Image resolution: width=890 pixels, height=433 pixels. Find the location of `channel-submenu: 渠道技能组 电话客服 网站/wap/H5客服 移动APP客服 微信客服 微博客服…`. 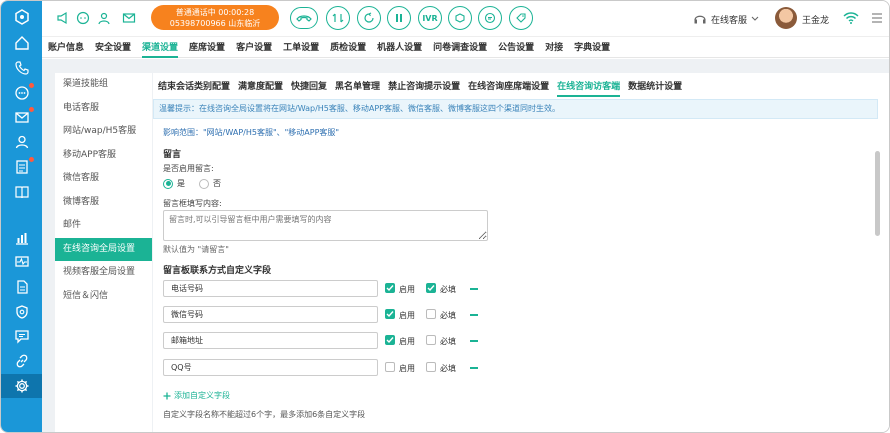

channel-submenu: 渠道技能组 电话客服 网站/wap/H5客服 移动APP客服 微信客服 微博客服… is located at coordinates (103, 252).